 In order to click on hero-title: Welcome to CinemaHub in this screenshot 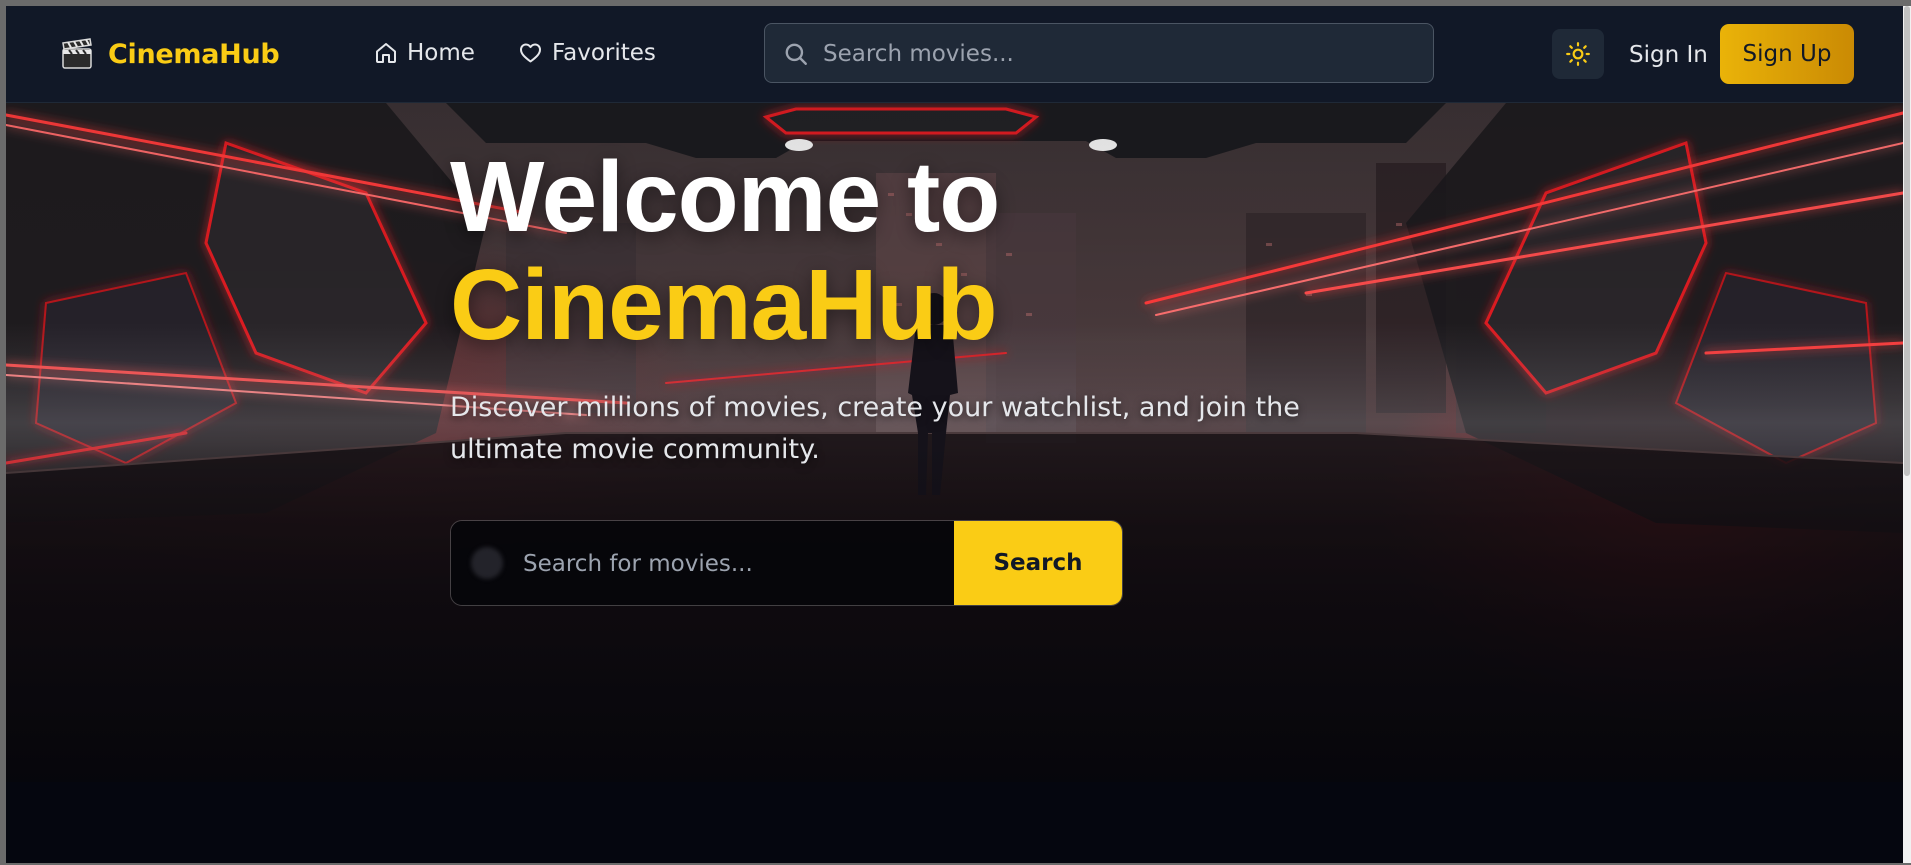, I will do `click(725, 251)`.